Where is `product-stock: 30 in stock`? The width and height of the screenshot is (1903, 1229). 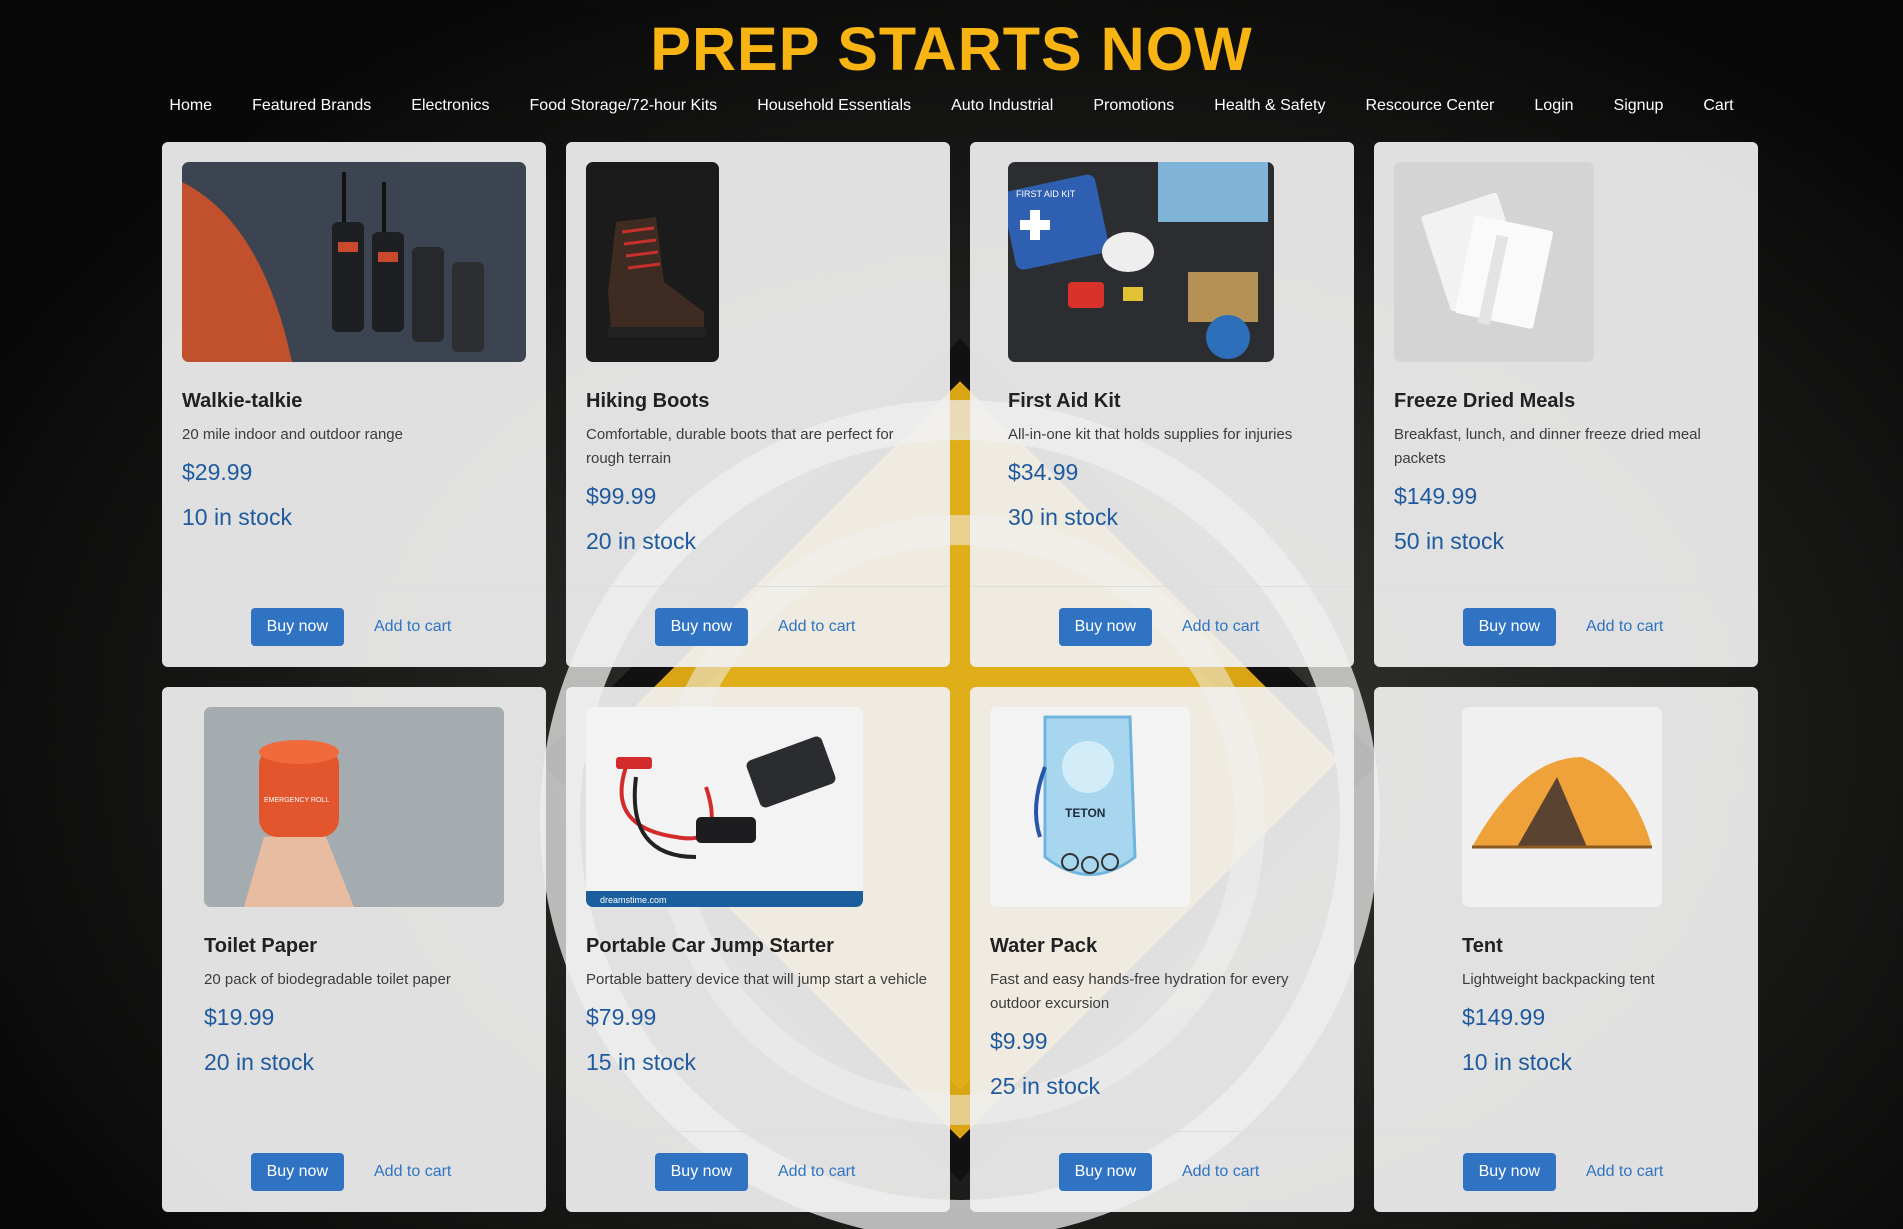 product-stock: 30 in stock is located at coordinates (1063, 517).